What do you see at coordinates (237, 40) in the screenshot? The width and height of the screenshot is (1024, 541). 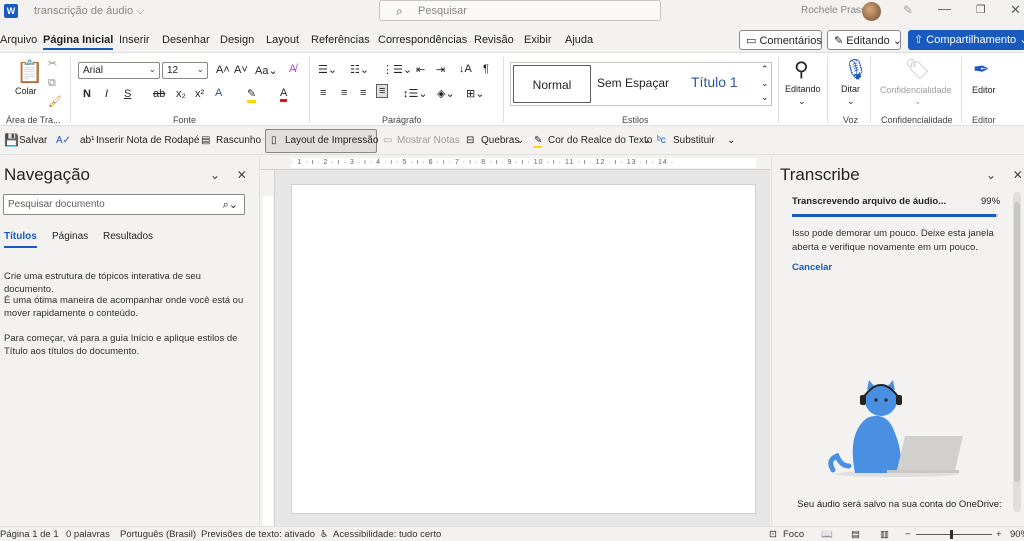 I see `tab-design: Design` at bounding box center [237, 40].